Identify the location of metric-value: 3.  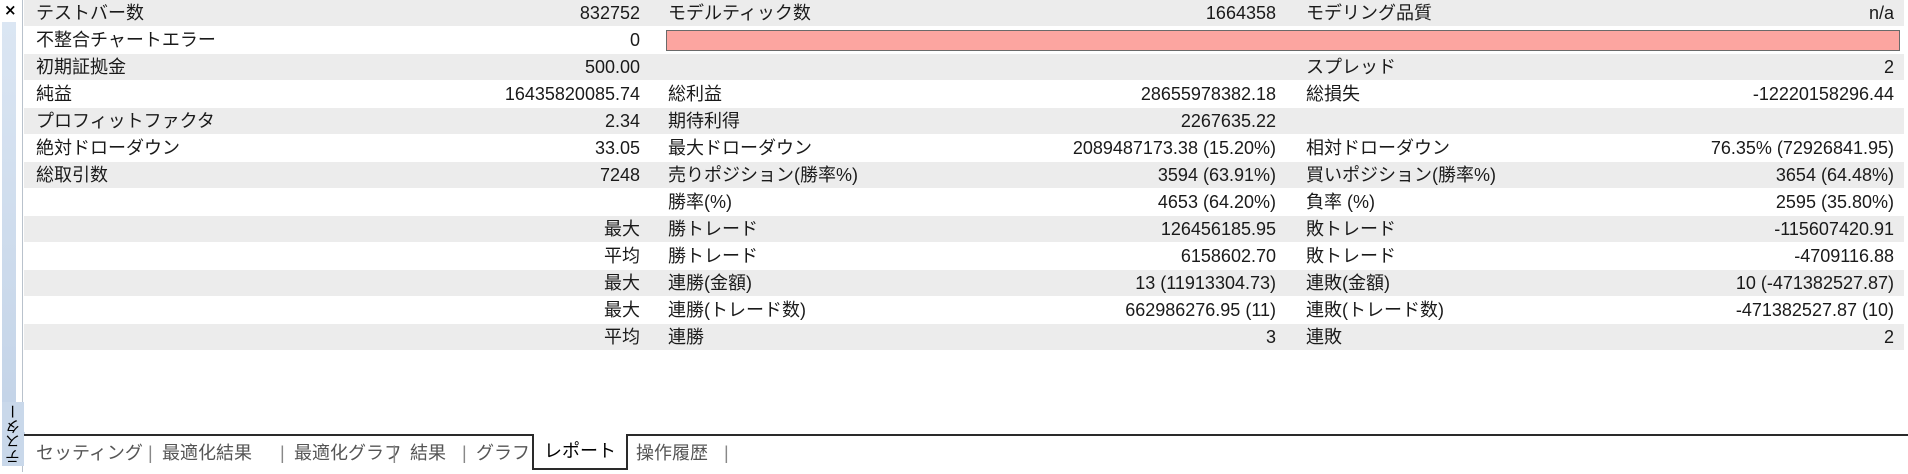
(1270, 337).